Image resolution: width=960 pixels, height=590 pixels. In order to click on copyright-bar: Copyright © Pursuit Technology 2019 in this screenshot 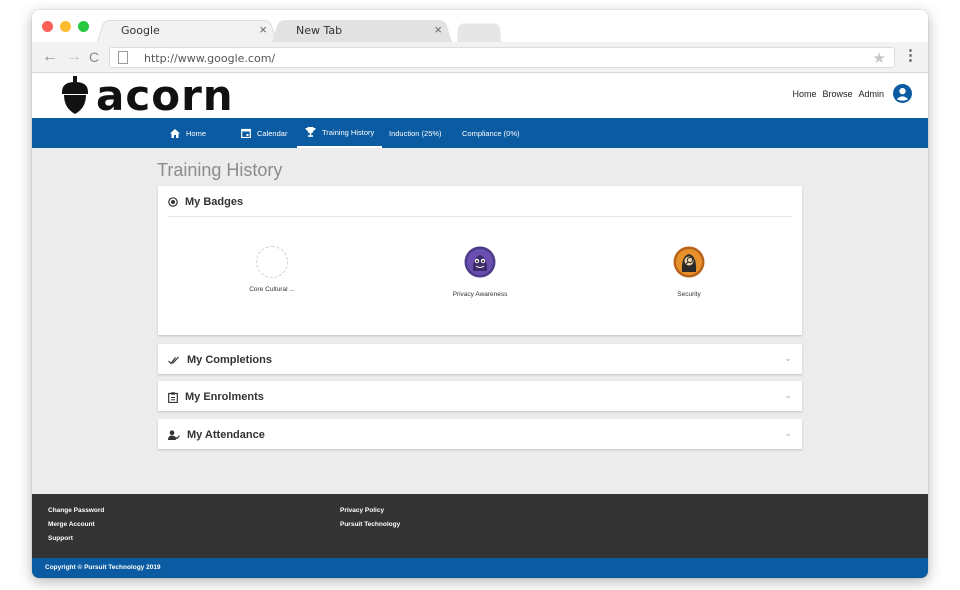, I will do `click(480, 568)`.